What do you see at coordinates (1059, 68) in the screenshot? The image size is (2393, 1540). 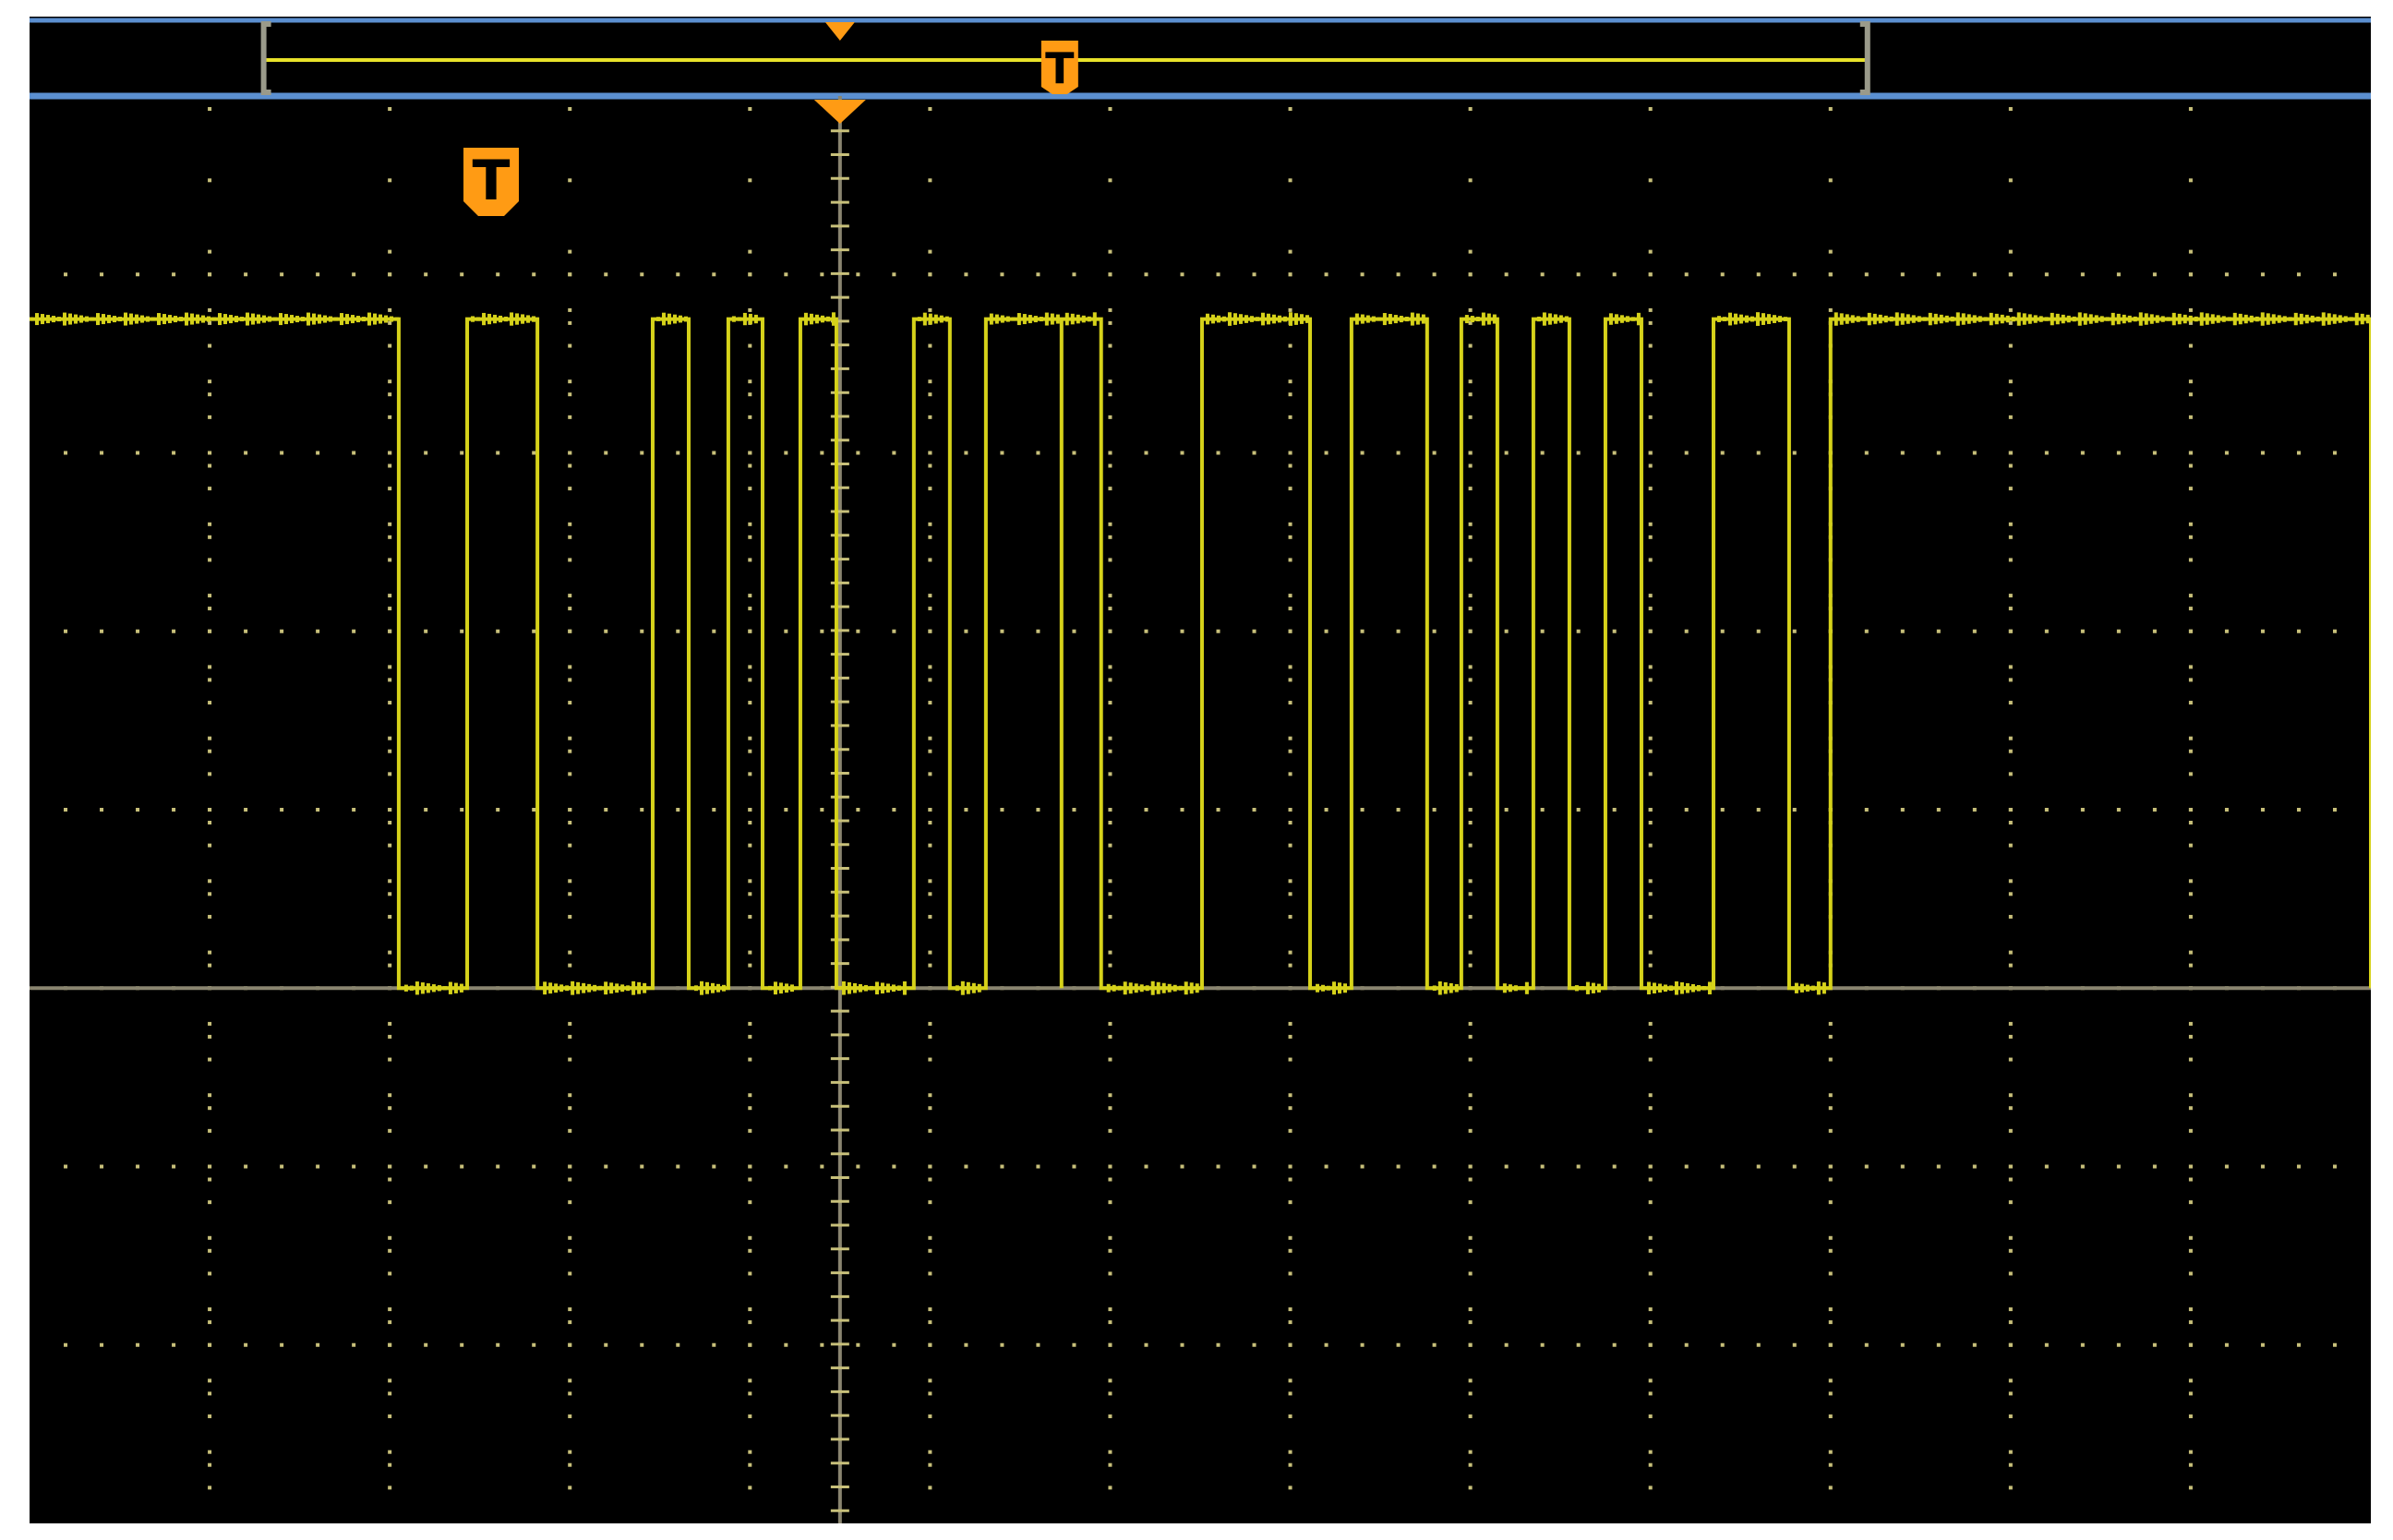 I see `overview-trigger-marker-icon: T` at bounding box center [1059, 68].